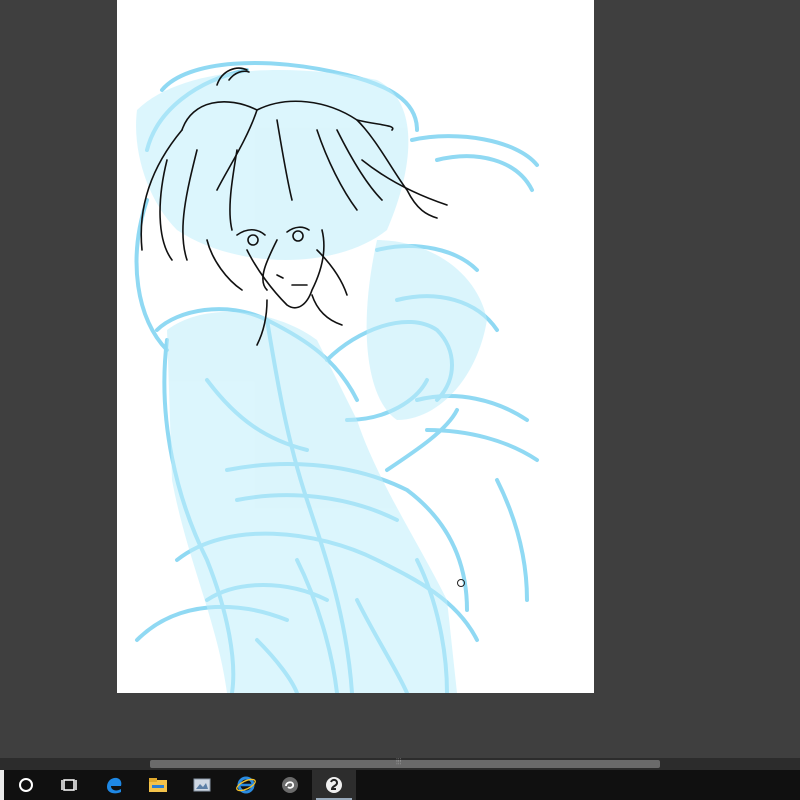 The image size is (800, 800). I want to click on photos-app-icon, so click(202, 785).